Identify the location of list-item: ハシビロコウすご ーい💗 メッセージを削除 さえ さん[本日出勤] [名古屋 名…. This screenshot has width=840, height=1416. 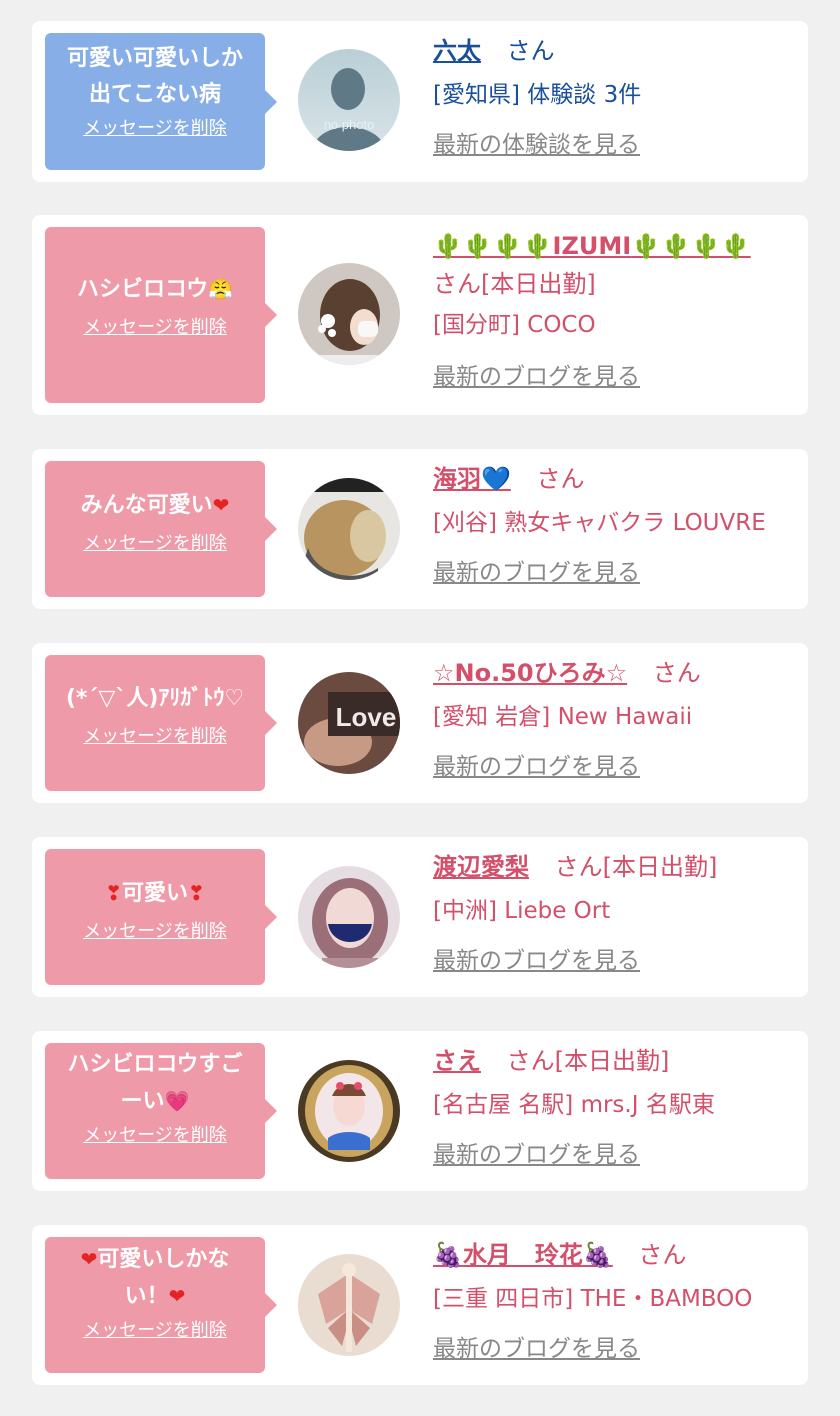
(420, 1111).